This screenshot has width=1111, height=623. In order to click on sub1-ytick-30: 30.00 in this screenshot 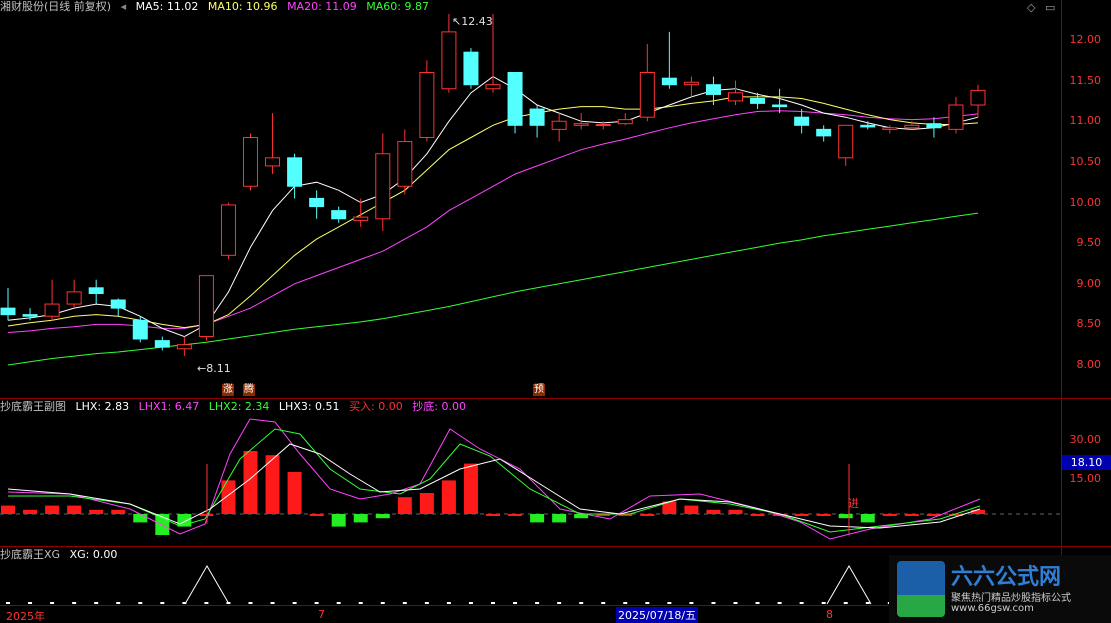, I will do `click(1085, 439)`.